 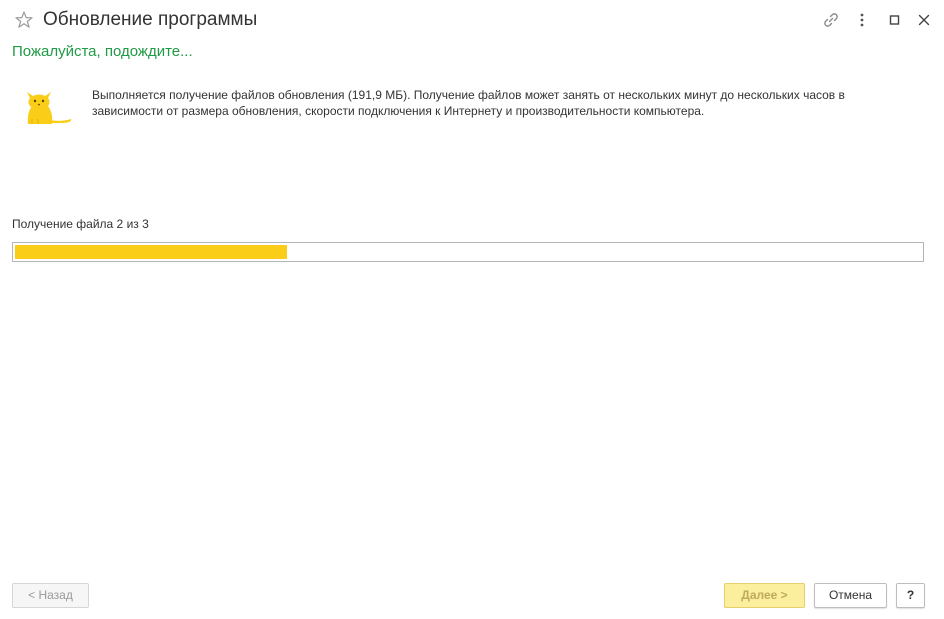 What do you see at coordinates (472, 20) in the screenshot?
I see `title-bar: Обновление программы` at bounding box center [472, 20].